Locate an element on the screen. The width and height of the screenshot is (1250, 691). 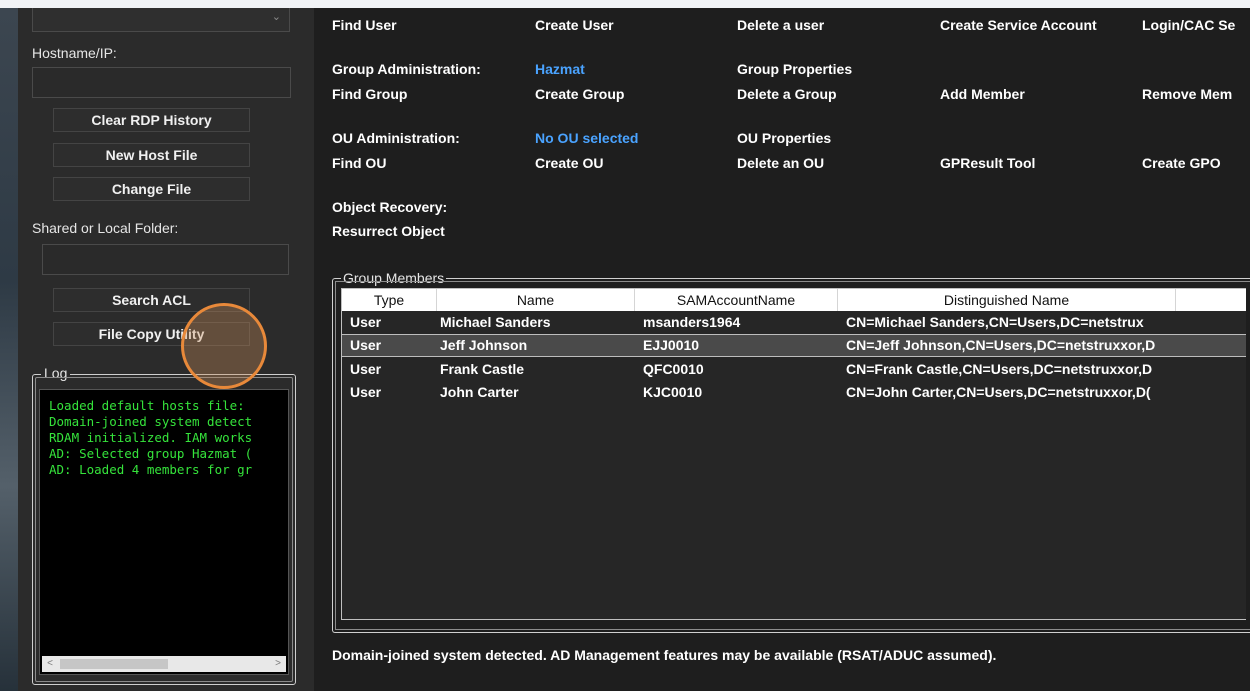
cell-dn: CN=Michael Sanders,CN=Users,DC=netstrux is located at coordinates (995, 322).